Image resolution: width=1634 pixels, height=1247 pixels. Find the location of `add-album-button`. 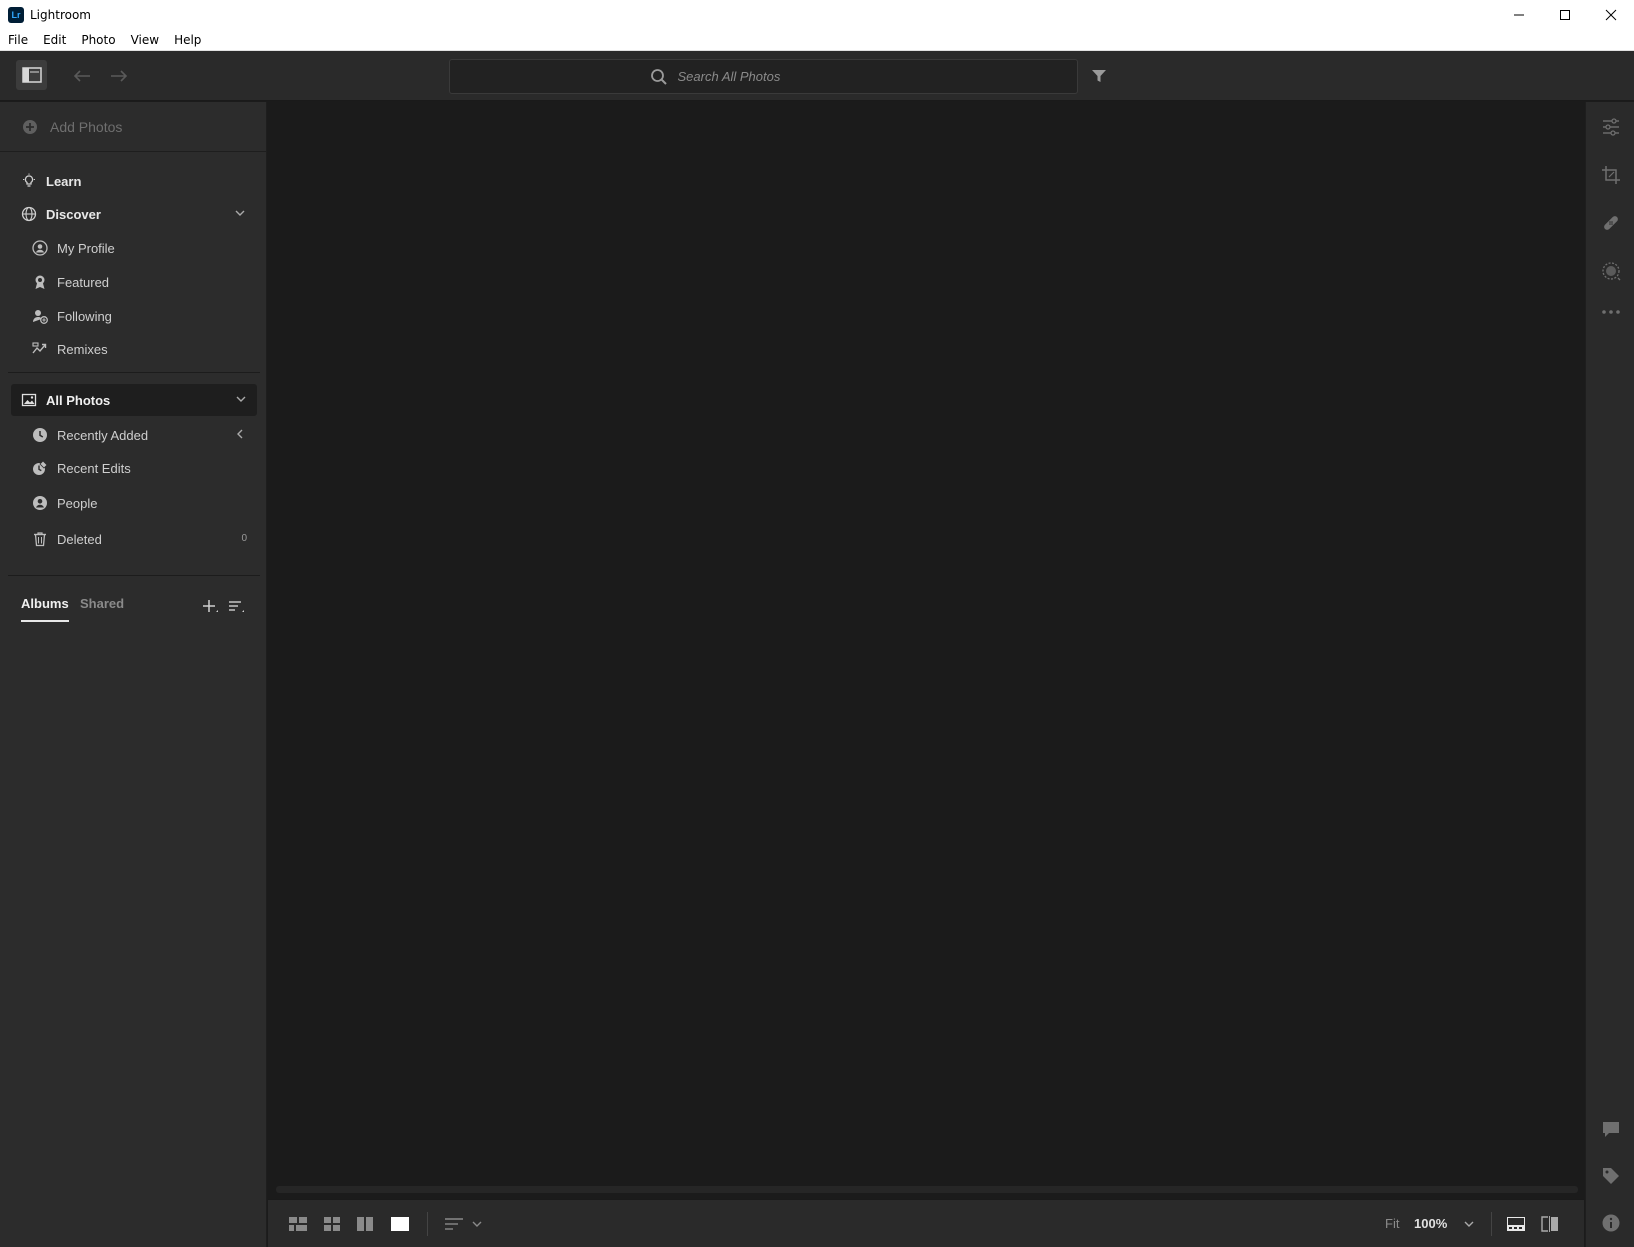

add-album-button is located at coordinates (210, 606).